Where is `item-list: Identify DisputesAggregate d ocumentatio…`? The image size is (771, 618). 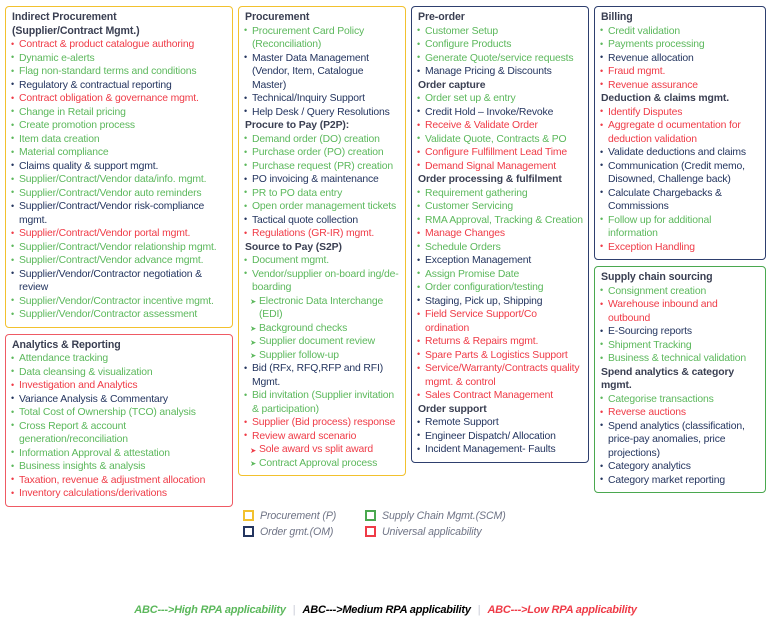
item-list: Identify DisputesAggregate d ocumentatio… is located at coordinates (680, 180).